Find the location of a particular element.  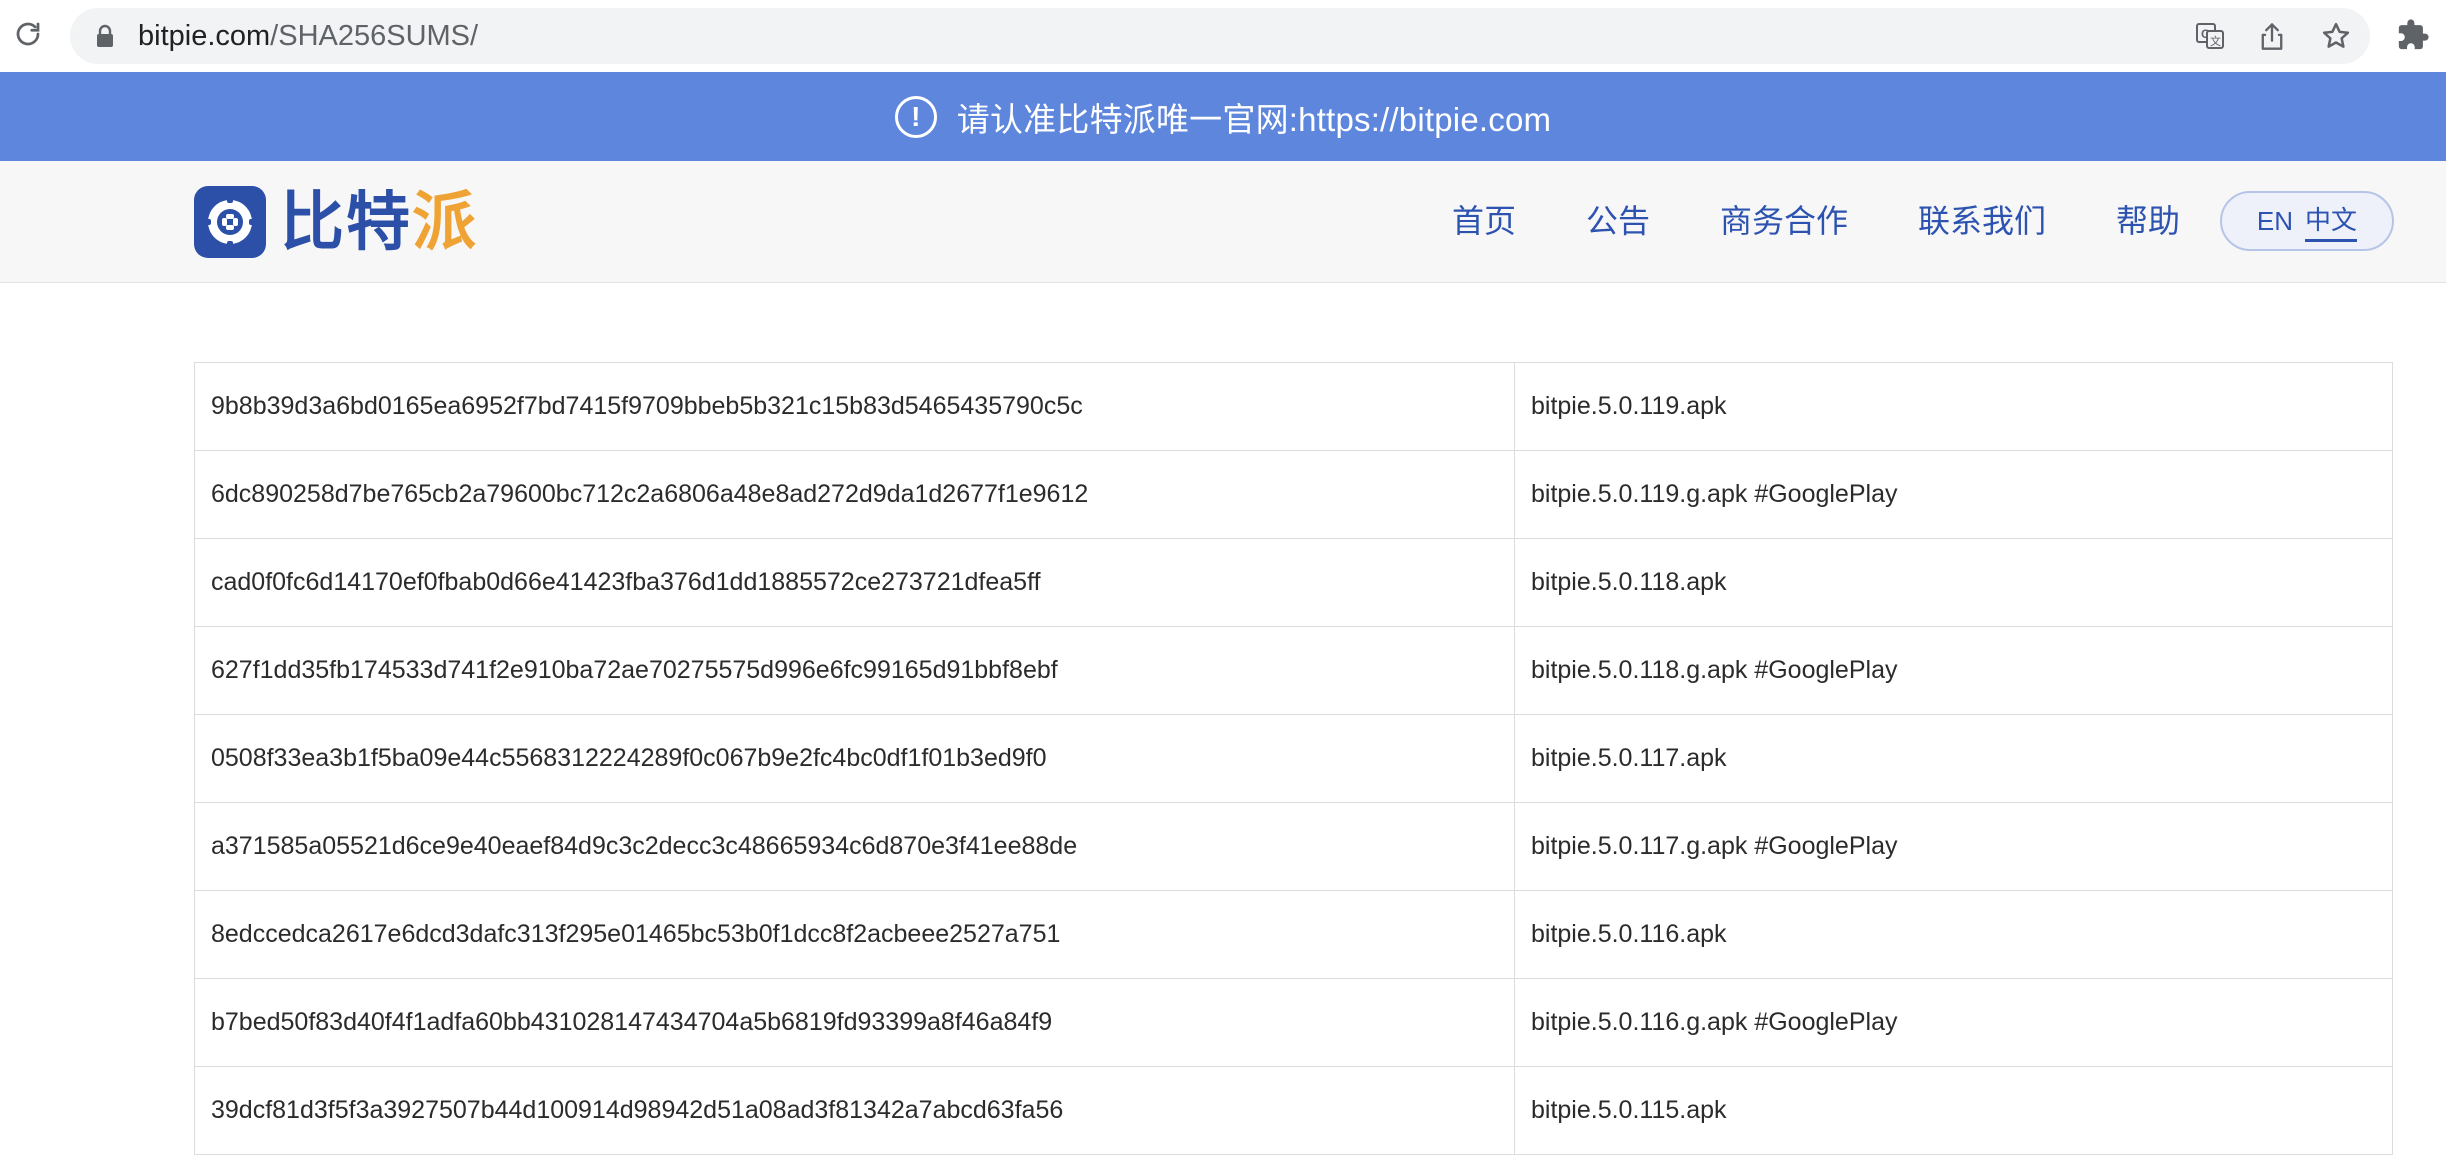

filename-cell: bitpie.5.0.115.apk is located at coordinates (1953, 1110).